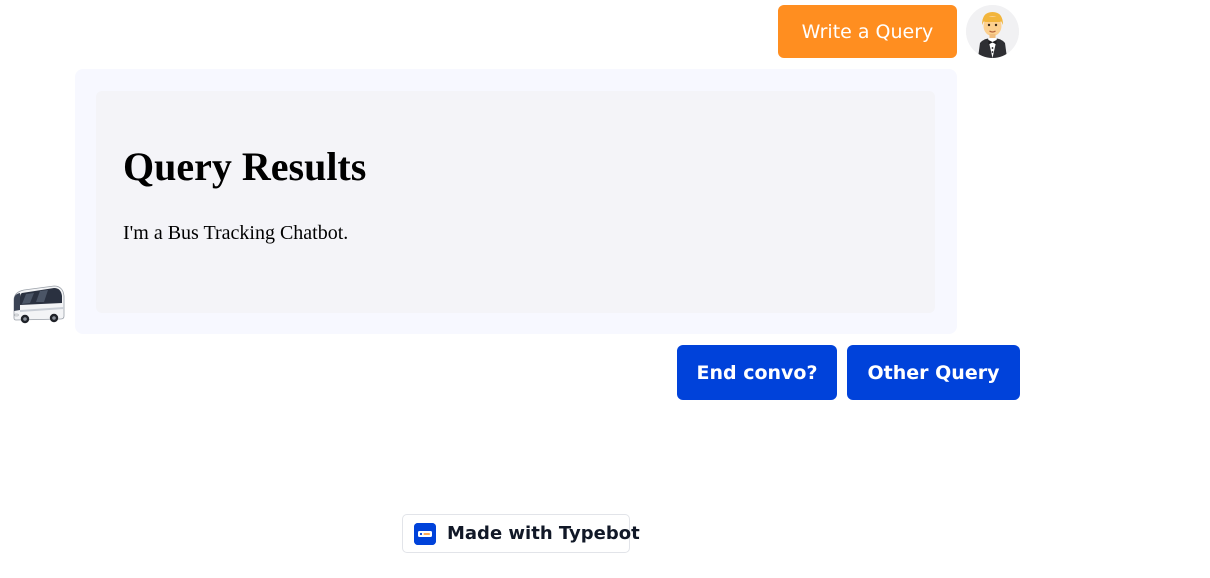 The height and width of the screenshot is (578, 1210). I want to click on user-avatar, so click(992, 31).